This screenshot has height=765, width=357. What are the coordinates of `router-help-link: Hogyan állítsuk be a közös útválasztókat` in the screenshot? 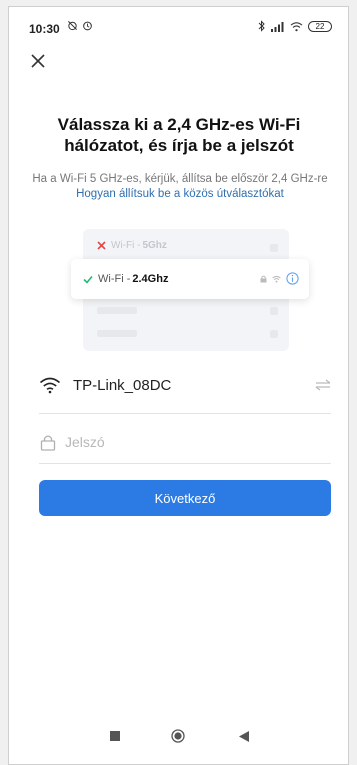 It's located at (180, 194).